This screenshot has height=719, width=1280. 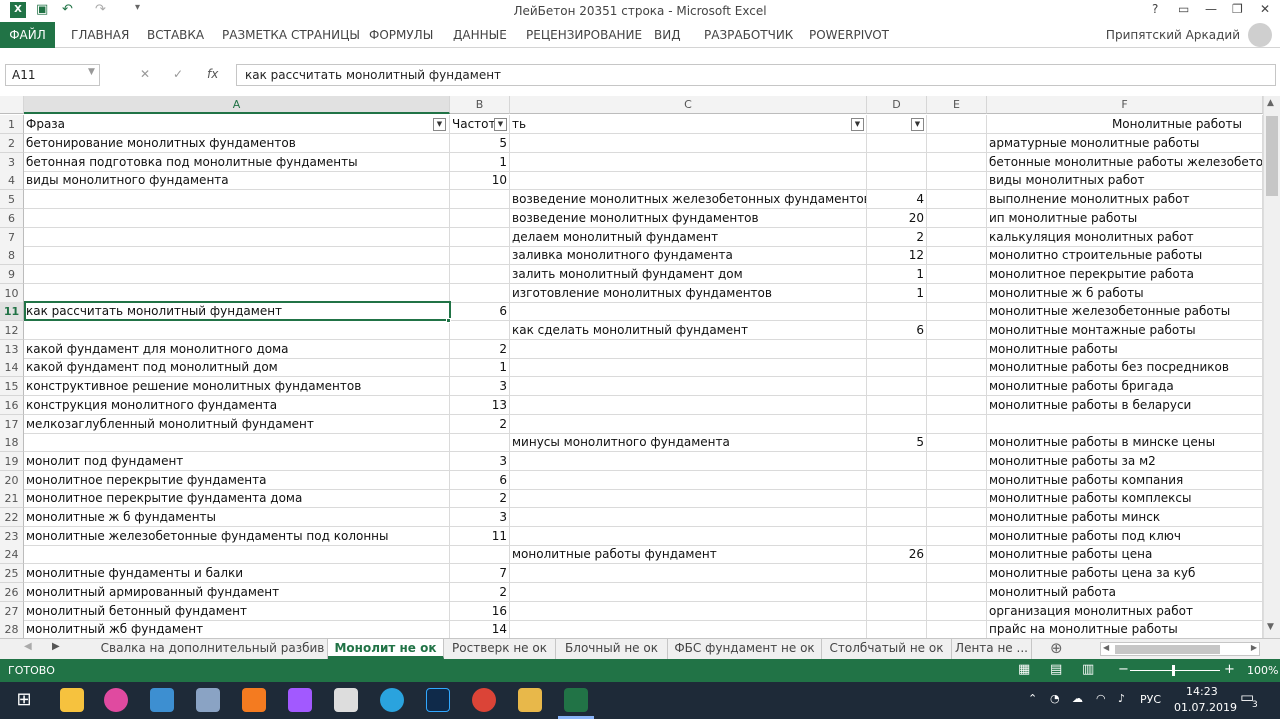 I want to click on ribbon-display-icon: ▭, so click(x=1183, y=9).